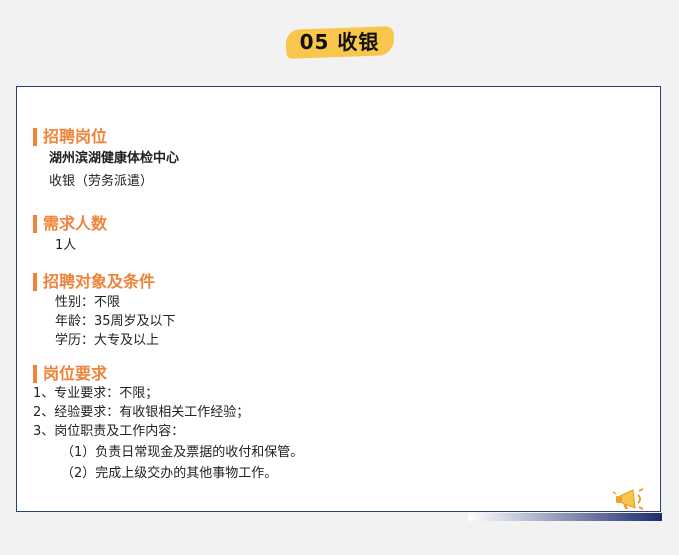  Describe the element at coordinates (109, 431) in the screenshot. I see `requirement-item: 3、岗位职责及工作内容：` at that location.